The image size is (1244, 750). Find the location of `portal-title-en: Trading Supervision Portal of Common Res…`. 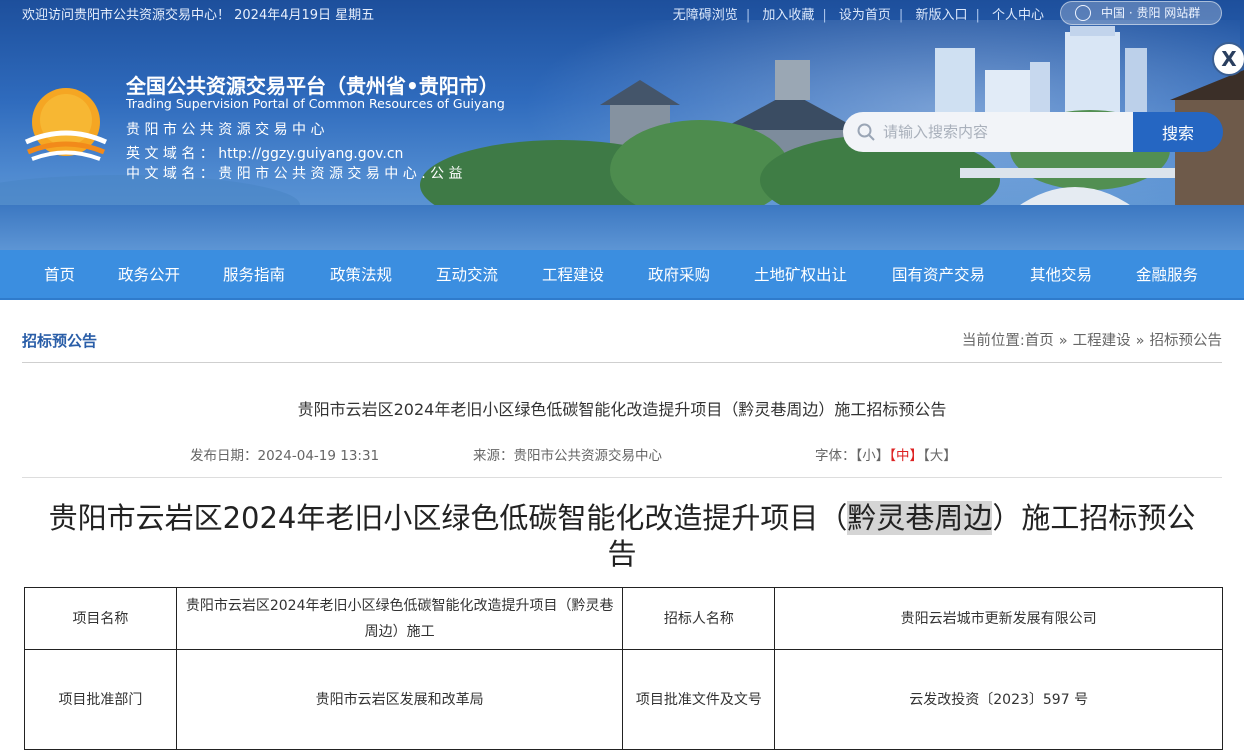

portal-title-en: Trading Supervision Portal of Common Res… is located at coordinates (315, 103).